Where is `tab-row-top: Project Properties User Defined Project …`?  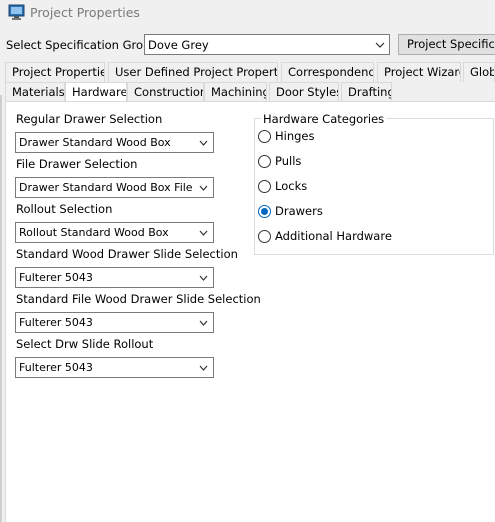 tab-row-top: Project Properties User Defined Project … is located at coordinates (247, 72).